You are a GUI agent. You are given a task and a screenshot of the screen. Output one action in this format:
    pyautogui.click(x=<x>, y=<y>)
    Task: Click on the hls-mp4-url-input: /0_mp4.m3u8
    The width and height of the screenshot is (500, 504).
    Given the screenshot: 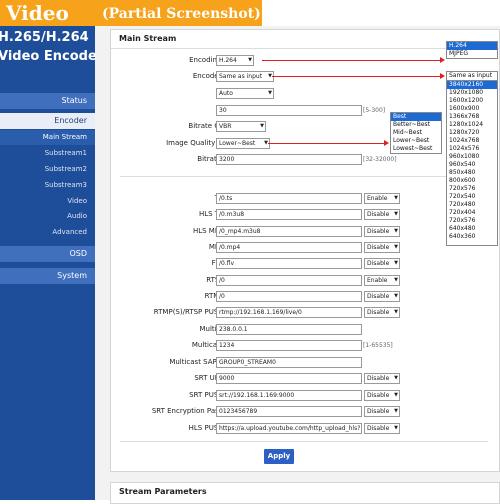 What is the action you would take?
    pyautogui.click(x=289, y=231)
    